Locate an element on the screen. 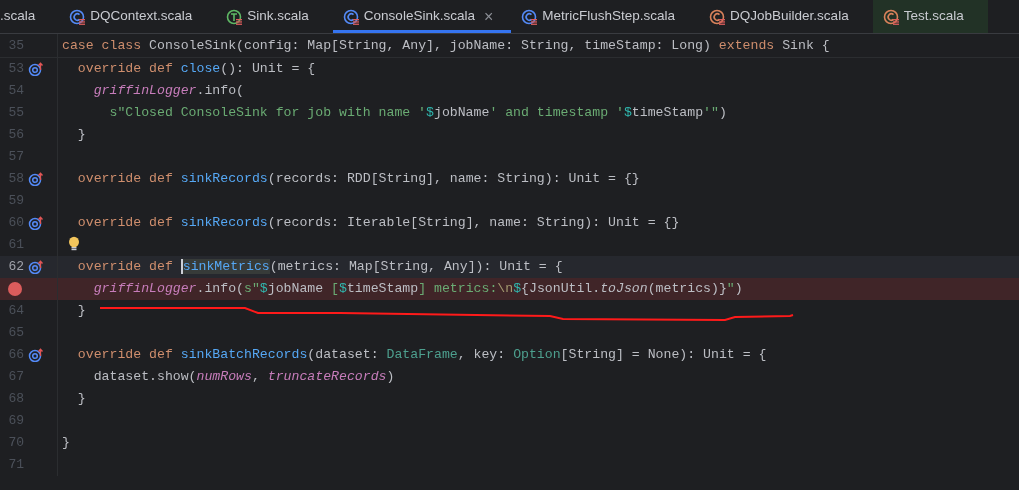 Image resolution: width=1019 pixels, height=490 pixels. close-icon: × is located at coordinates (488, 16).